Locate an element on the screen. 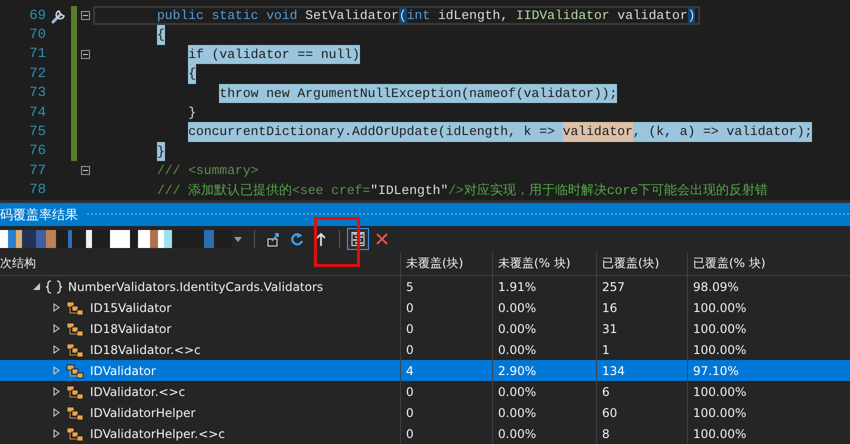 The width and height of the screenshot is (850, 444). table-cell: 257 is located at coordinates (641, 286).